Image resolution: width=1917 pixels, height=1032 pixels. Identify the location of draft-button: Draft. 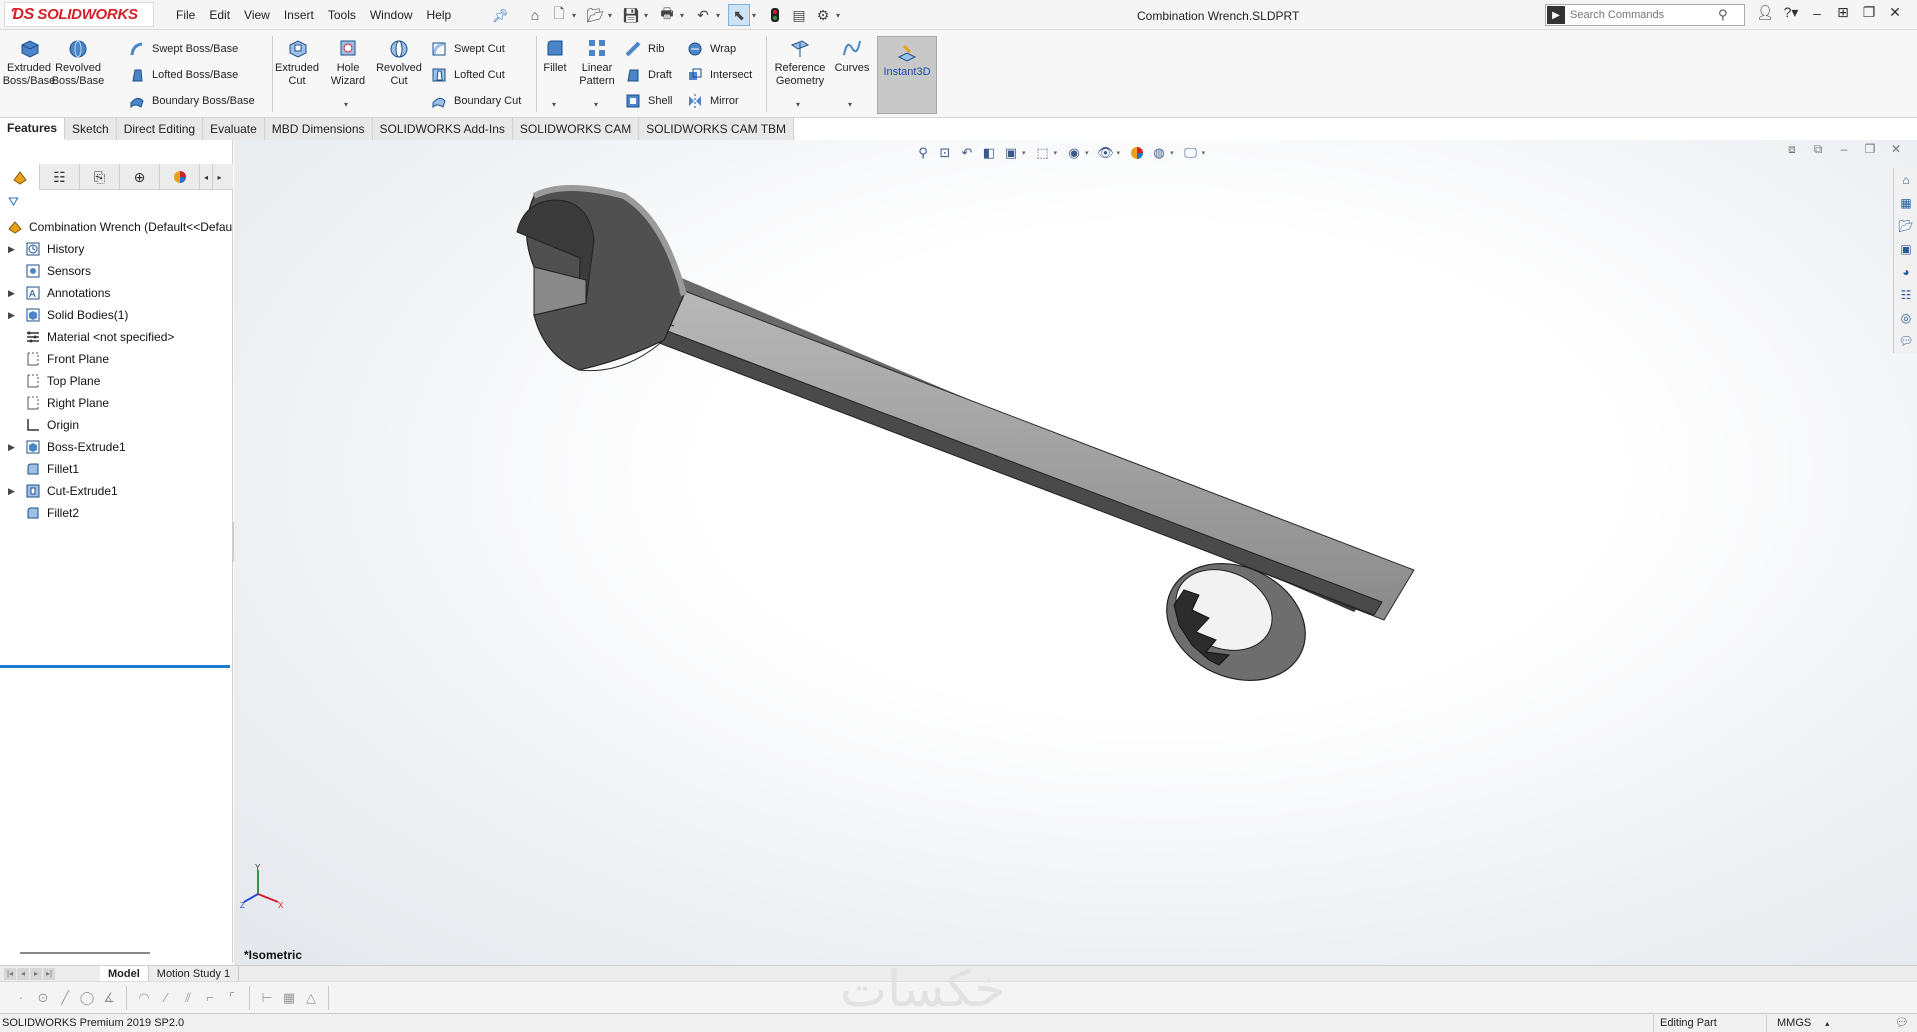
(648, 75).